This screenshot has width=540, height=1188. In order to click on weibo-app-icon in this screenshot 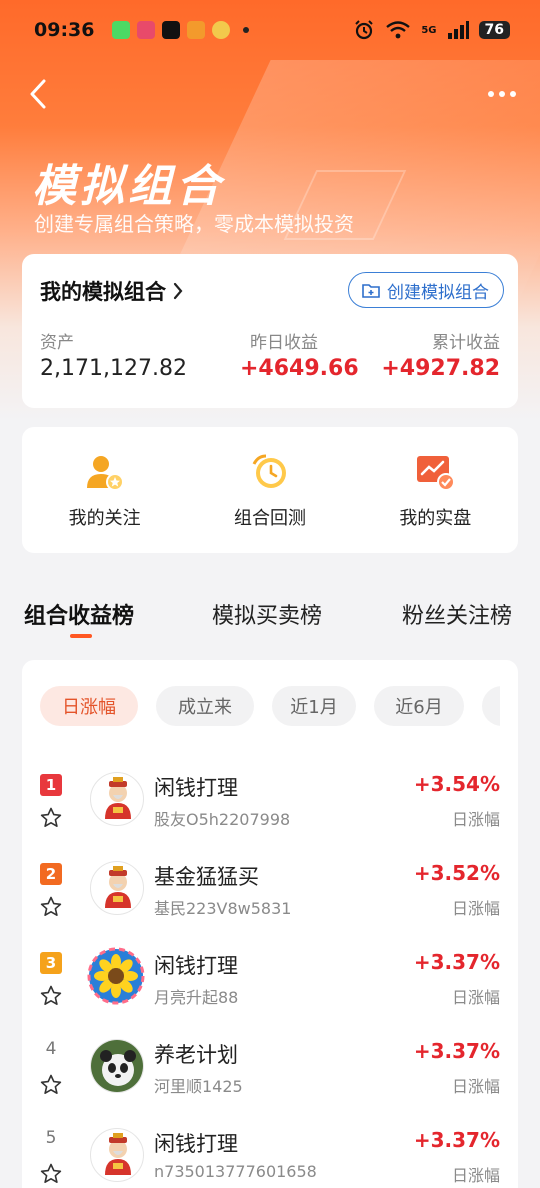, I will do `click(221, 30)`.